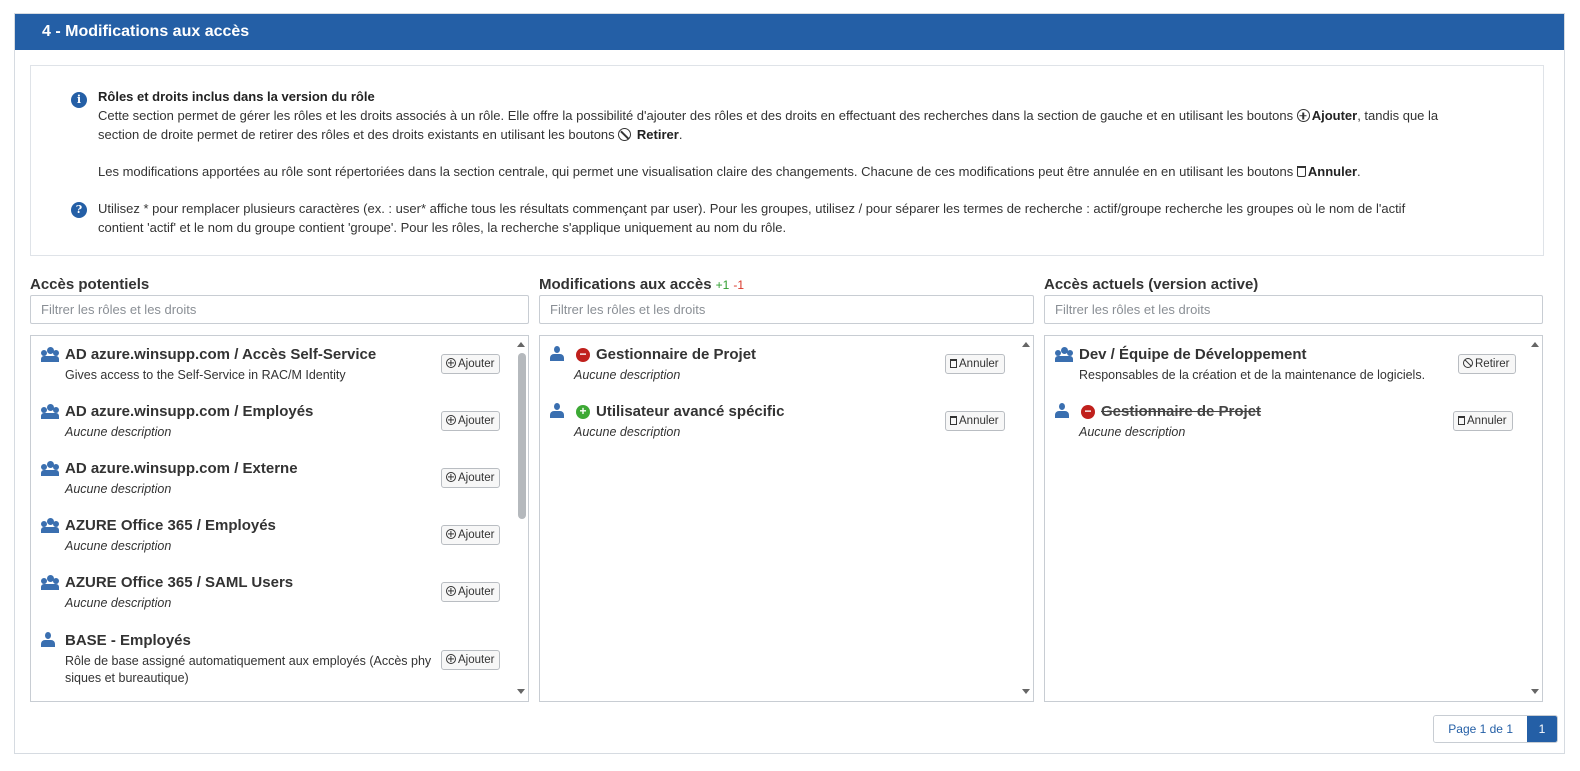  Describe the element at coordinates (1026, 518) in the screenshot. I see `changes-scrollbar` at that location.